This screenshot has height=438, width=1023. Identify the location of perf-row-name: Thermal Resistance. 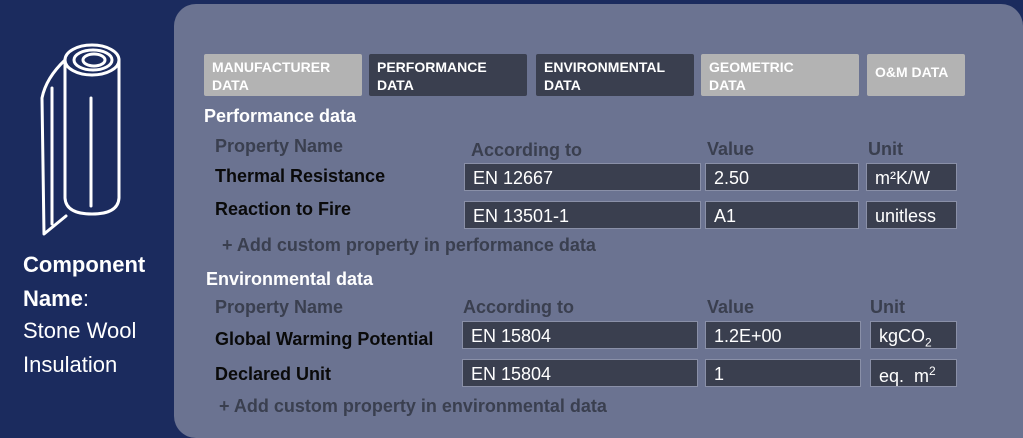
(300, 176).